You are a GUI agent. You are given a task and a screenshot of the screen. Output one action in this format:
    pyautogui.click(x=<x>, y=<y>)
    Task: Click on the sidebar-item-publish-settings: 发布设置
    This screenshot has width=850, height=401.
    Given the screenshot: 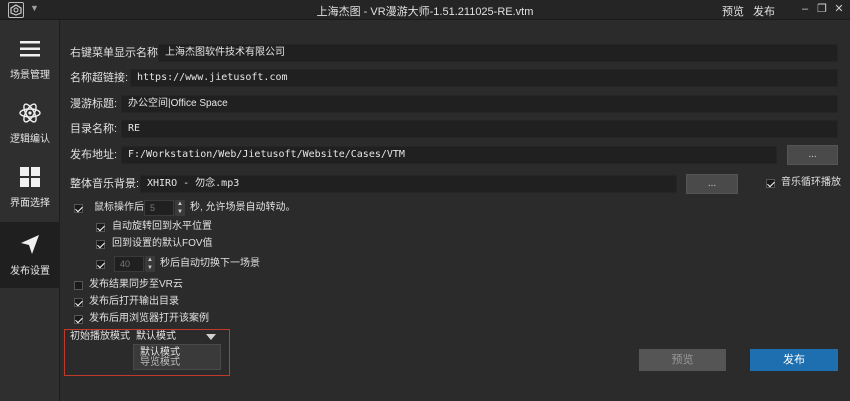 What is the action you would take?
    pyautogui.click(x=30, y=255)
    